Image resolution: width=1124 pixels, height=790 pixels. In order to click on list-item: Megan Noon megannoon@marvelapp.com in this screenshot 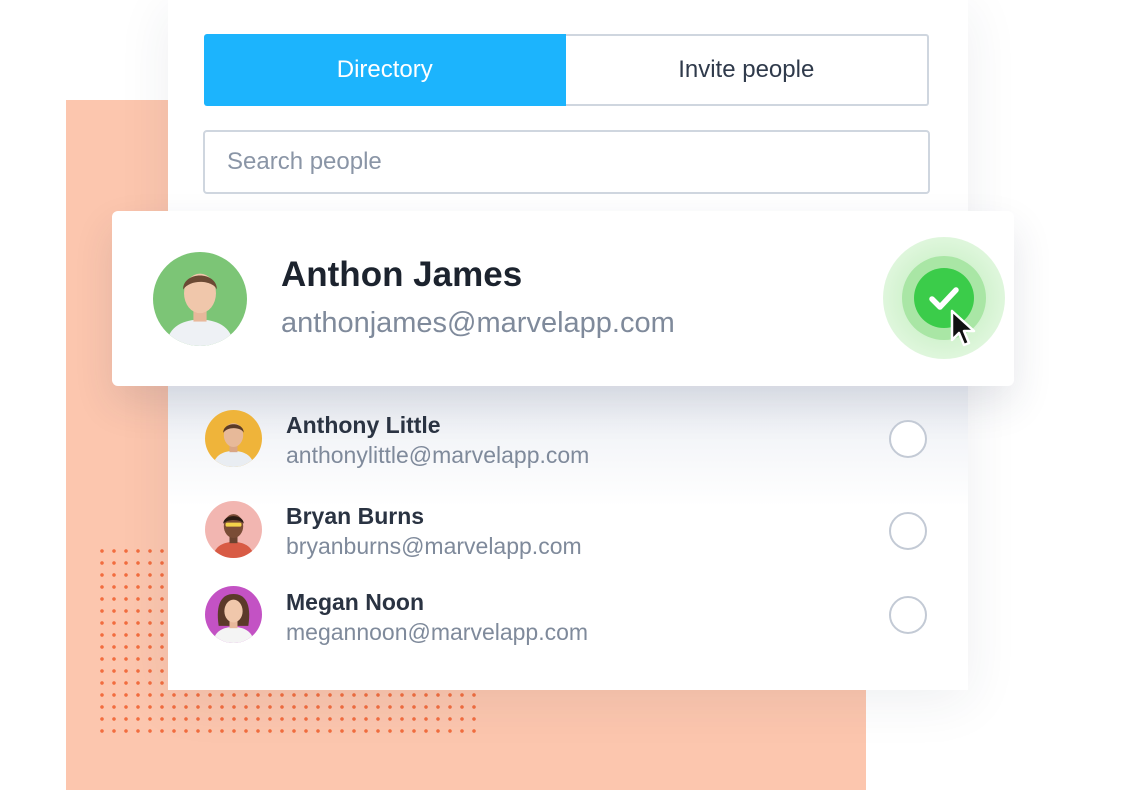, I will do `click(568, 616)`.